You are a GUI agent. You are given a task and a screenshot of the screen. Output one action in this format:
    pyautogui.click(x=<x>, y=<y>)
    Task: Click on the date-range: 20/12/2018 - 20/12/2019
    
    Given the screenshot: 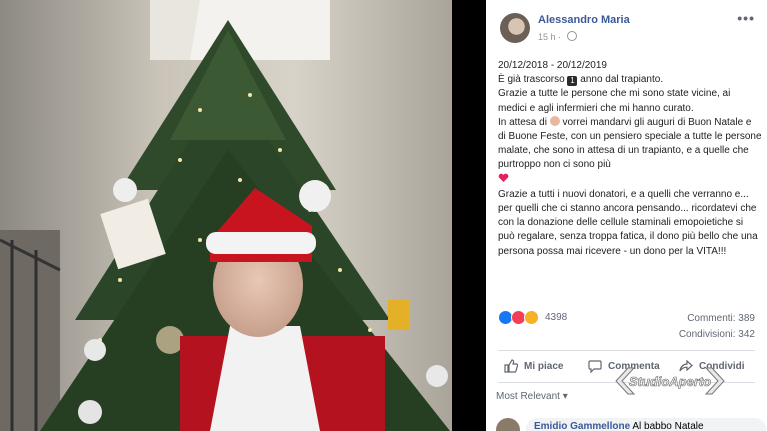 What is the action you would take?
    pyautogui.click(x=552, y=65)
    